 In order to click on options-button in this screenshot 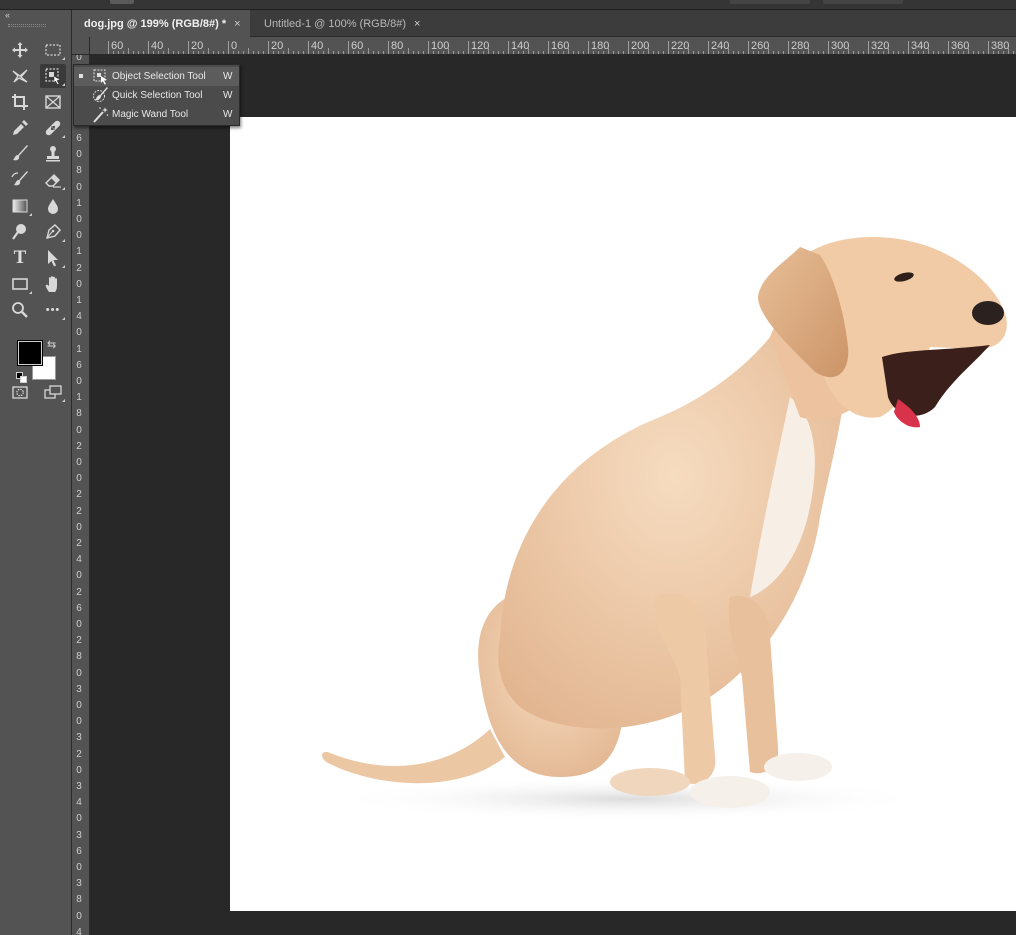, I will do `click(122, 2)`.